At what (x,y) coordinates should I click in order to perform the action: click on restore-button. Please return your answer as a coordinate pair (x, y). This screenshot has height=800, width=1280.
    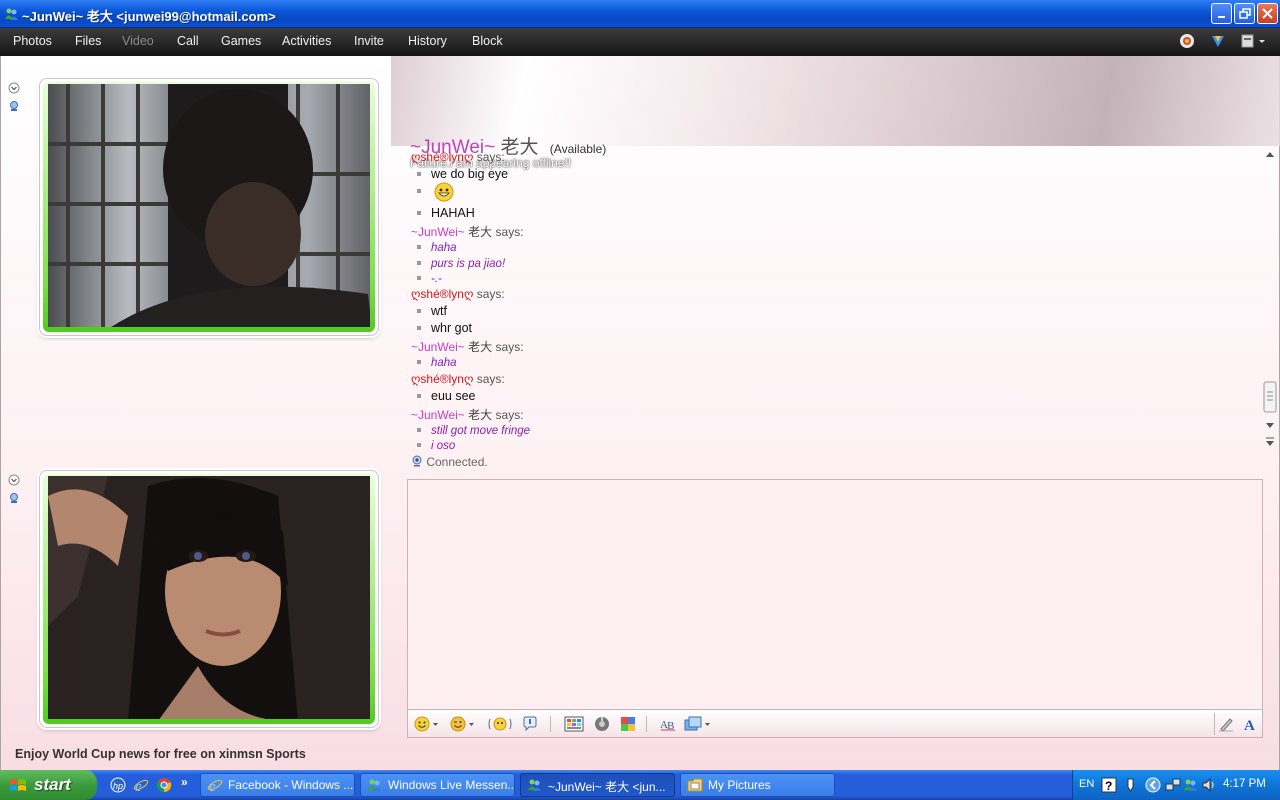
    Looking at the image, I should click on (1244, 13).